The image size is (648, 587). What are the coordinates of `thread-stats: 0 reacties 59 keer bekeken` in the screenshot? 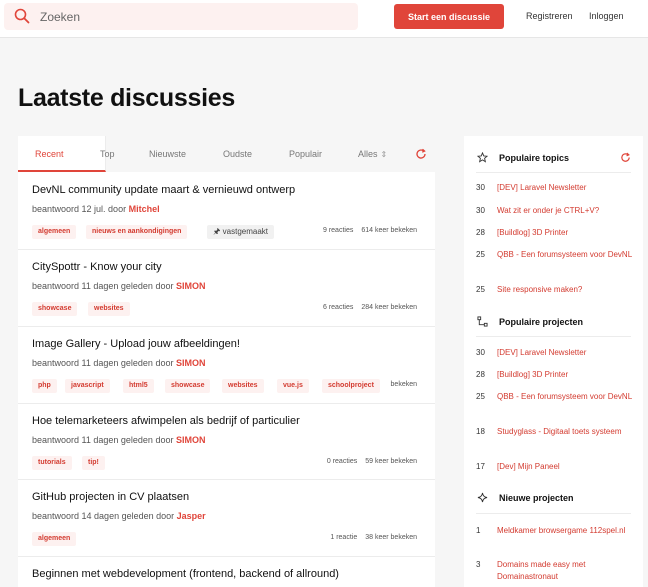 It's located at (371, 461).